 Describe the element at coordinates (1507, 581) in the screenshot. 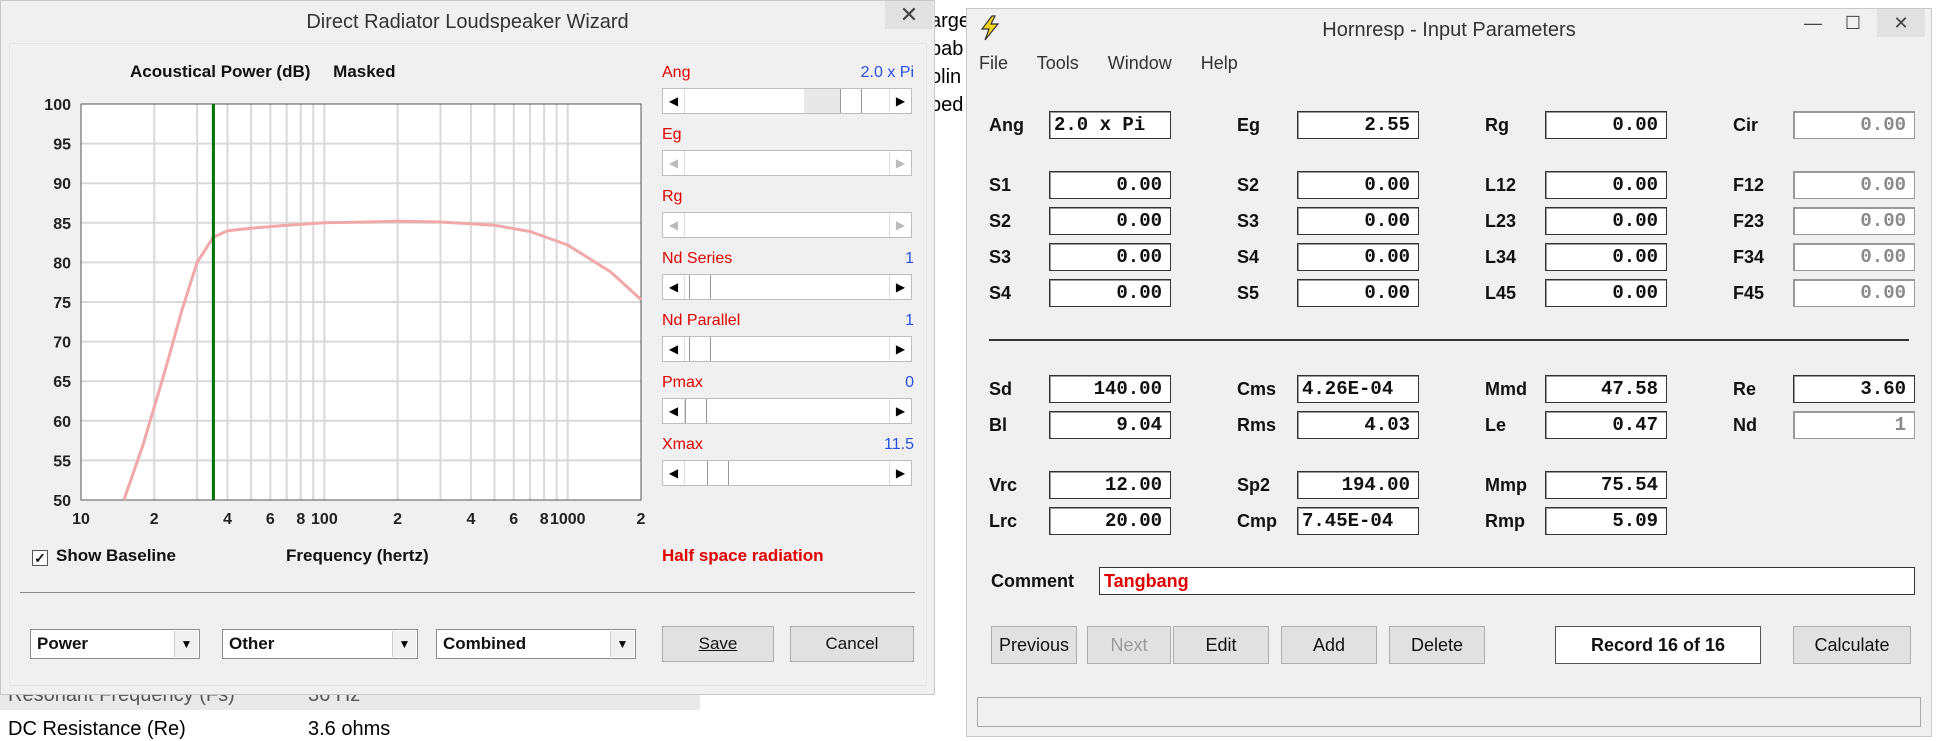

I see `comment-field: Tangbang` at that location.